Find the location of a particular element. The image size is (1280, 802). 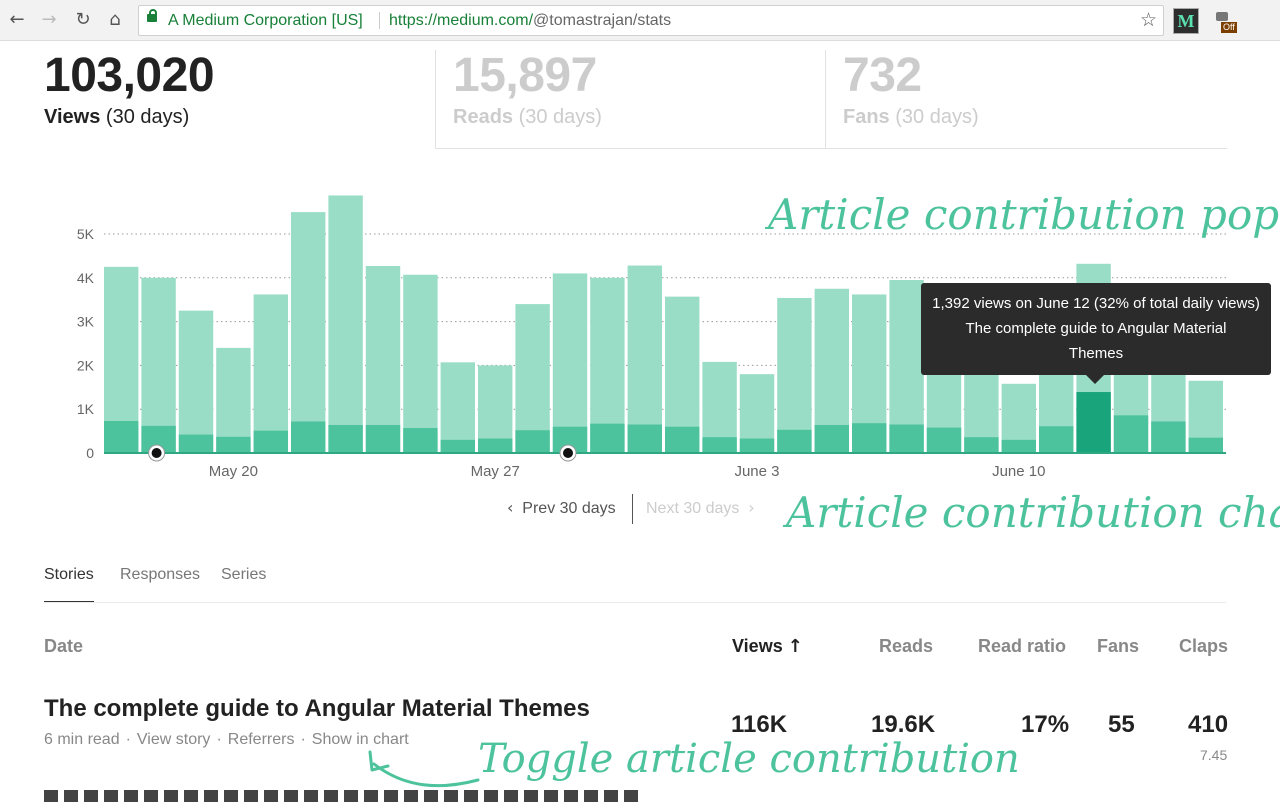

x-tick-label: June 10 is located at coordinates (1018, 471).